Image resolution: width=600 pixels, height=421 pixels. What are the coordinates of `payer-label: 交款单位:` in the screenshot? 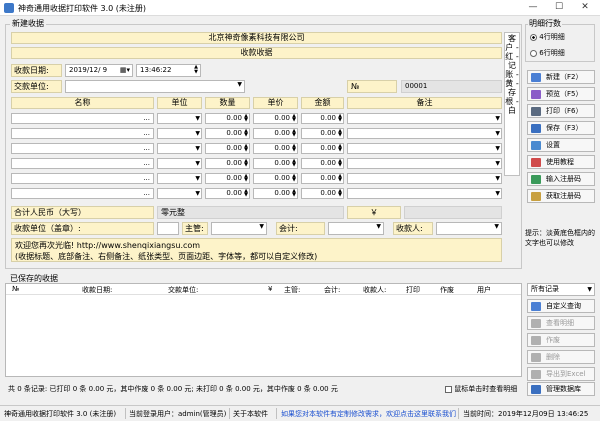 It's located at (36, 86).